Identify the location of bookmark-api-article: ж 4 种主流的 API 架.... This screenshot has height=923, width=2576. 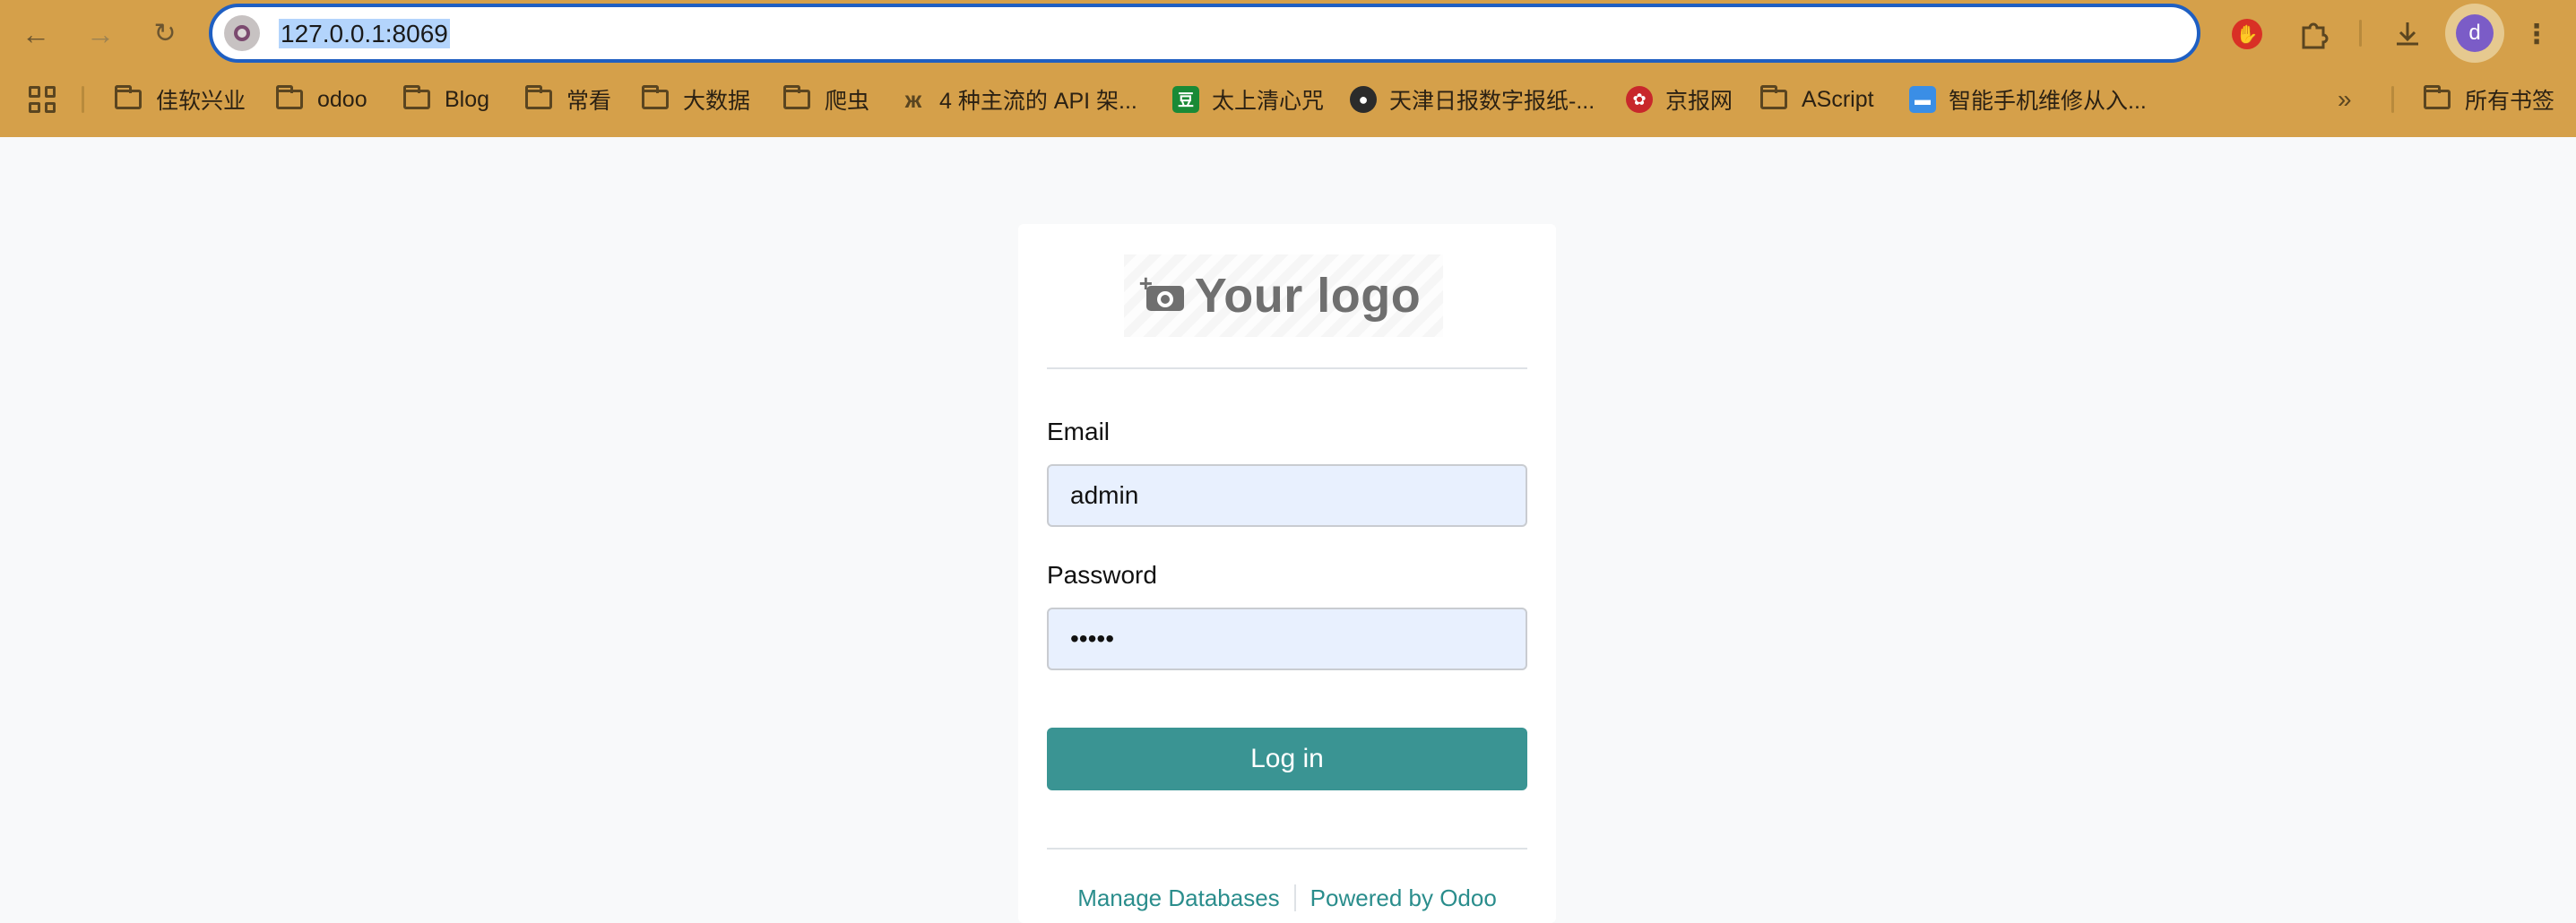
(1018, 99).